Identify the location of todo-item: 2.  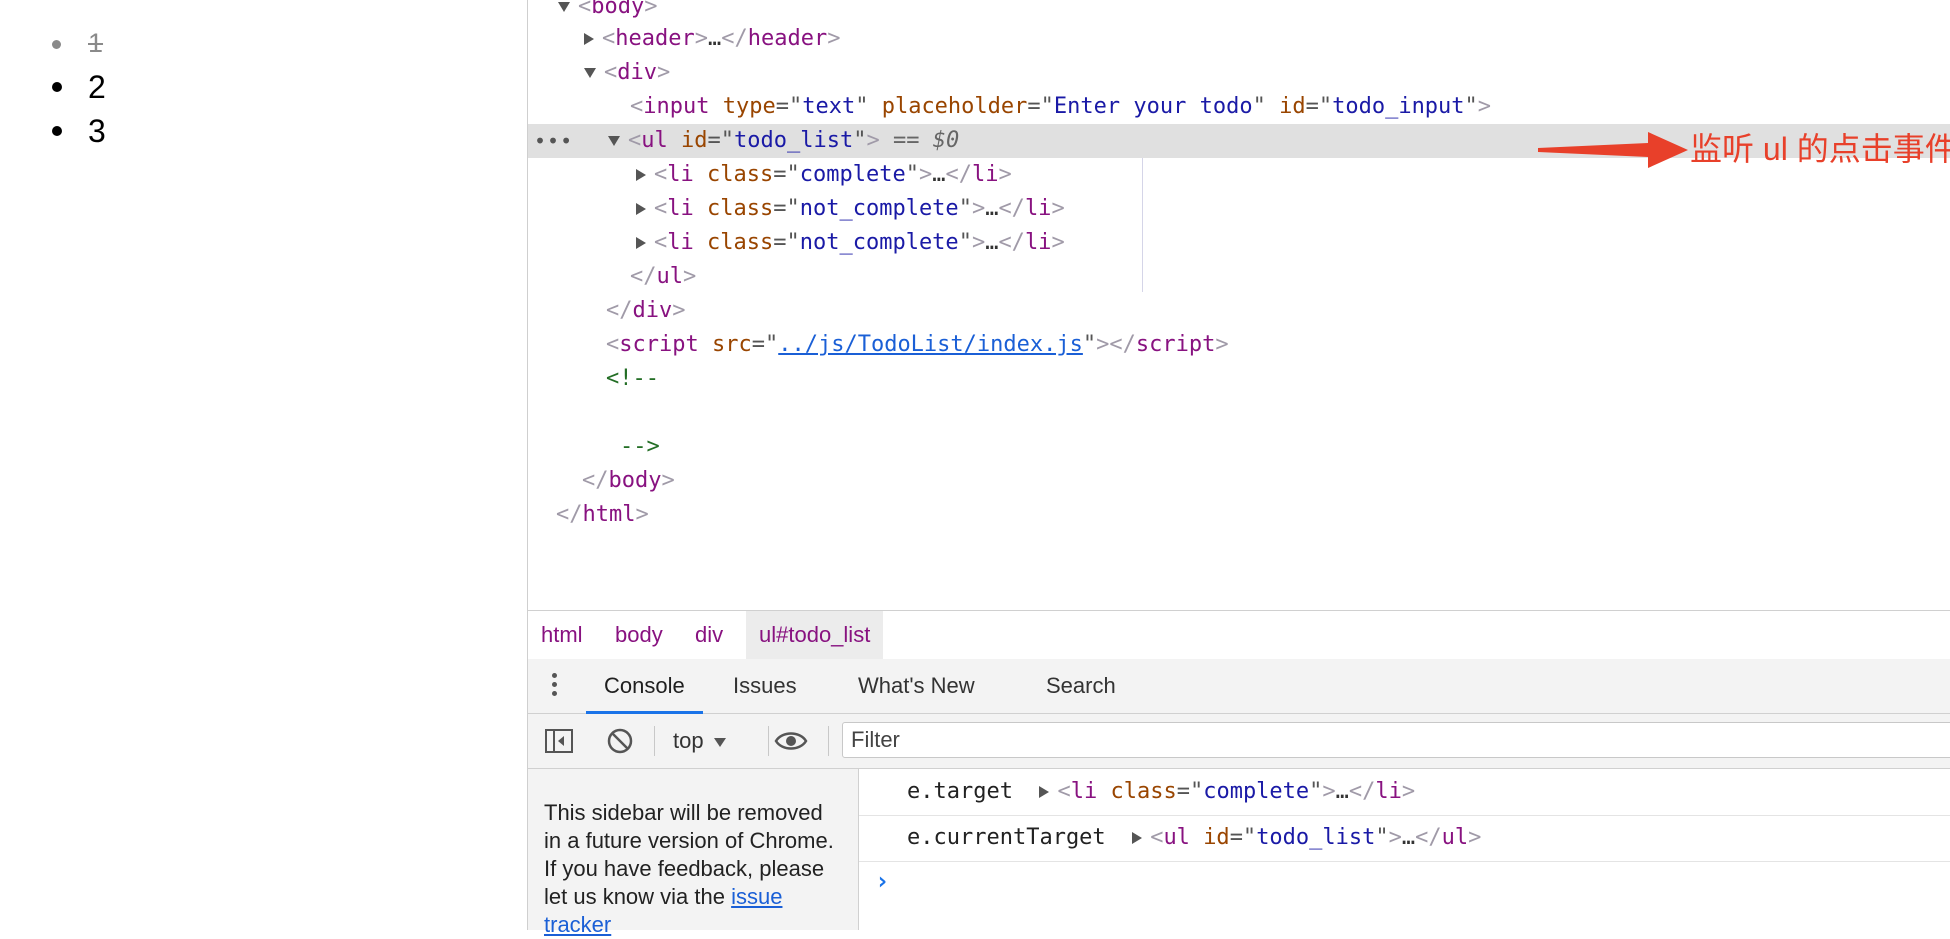
(75, 90).